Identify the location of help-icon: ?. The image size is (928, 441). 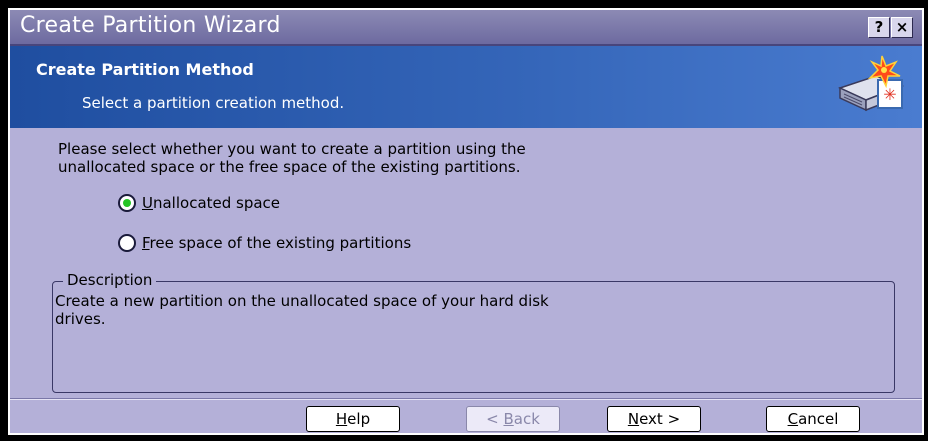
(879, 27).